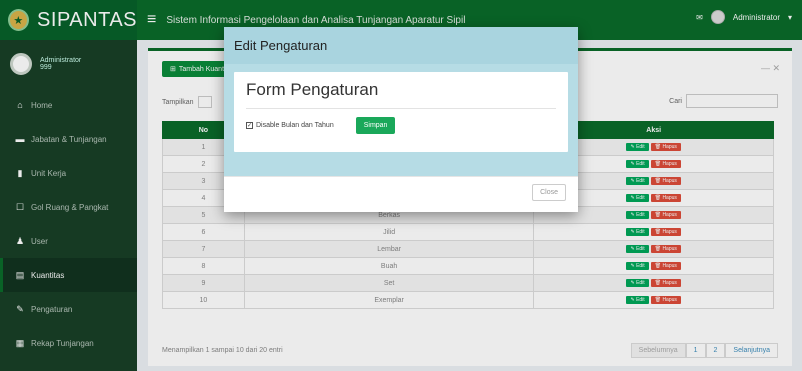 Image resolution: width=802 pixels, height=371 pixels. I want to click on checkbox-label: Disable Bulan dan Tahun, so click(295, 125).